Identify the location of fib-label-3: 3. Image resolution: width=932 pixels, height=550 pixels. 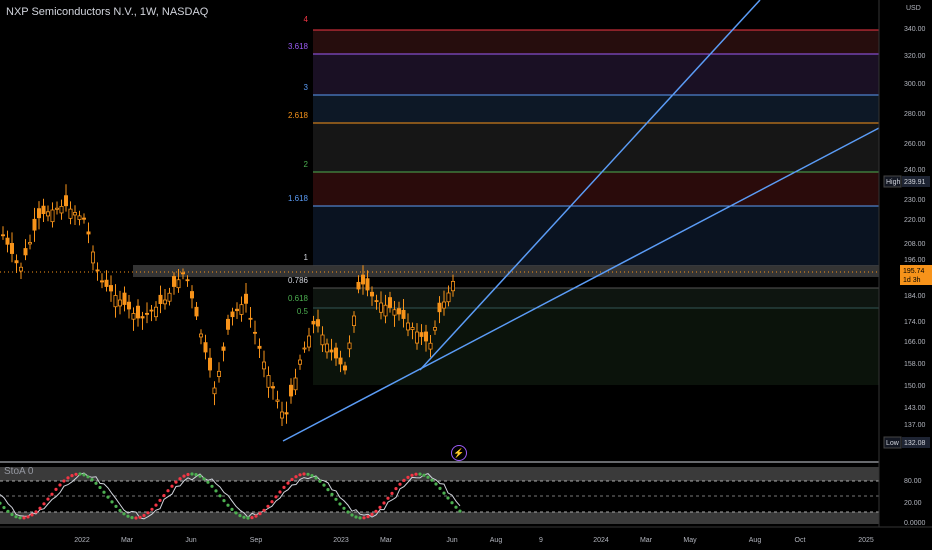
(306, 87).